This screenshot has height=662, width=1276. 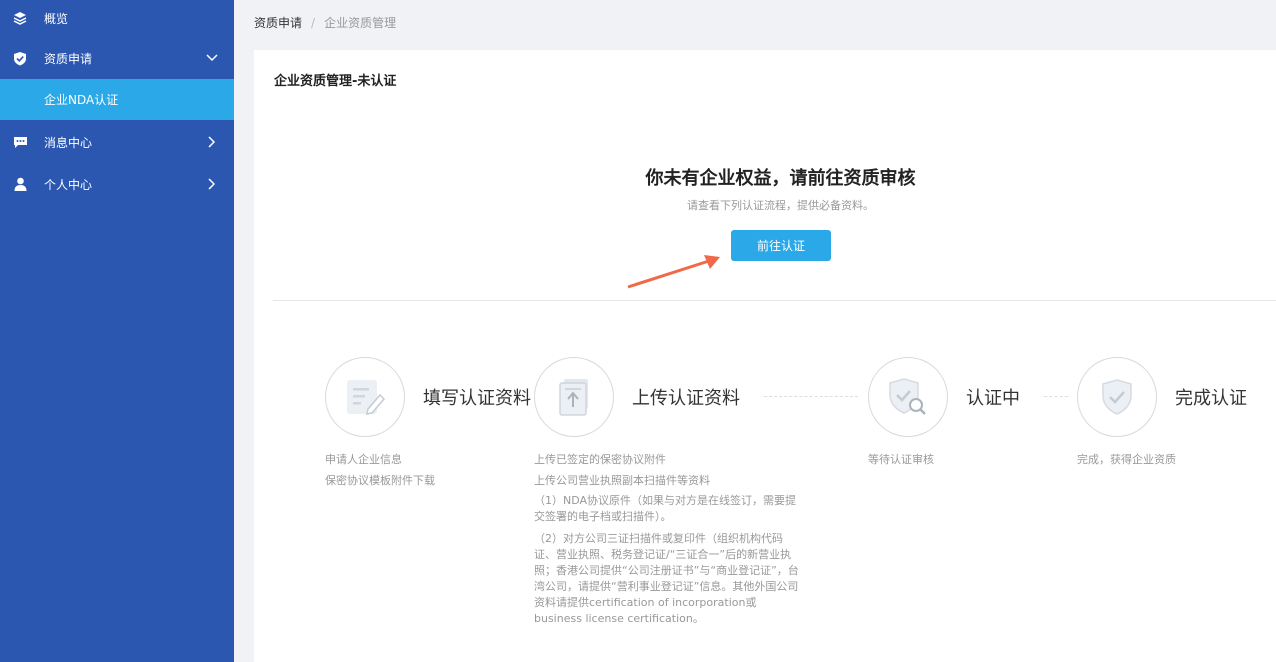 What do you see at coordinates (1211, 398) in the screenshot?
I see `step-4-title: 完成认证` at bounding box center [1211, 398].